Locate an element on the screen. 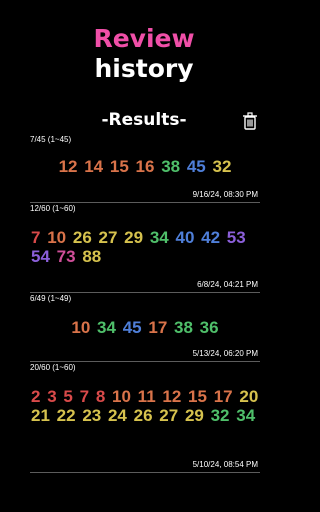  lotto-number: 40 is located at coordinates (185, 237).